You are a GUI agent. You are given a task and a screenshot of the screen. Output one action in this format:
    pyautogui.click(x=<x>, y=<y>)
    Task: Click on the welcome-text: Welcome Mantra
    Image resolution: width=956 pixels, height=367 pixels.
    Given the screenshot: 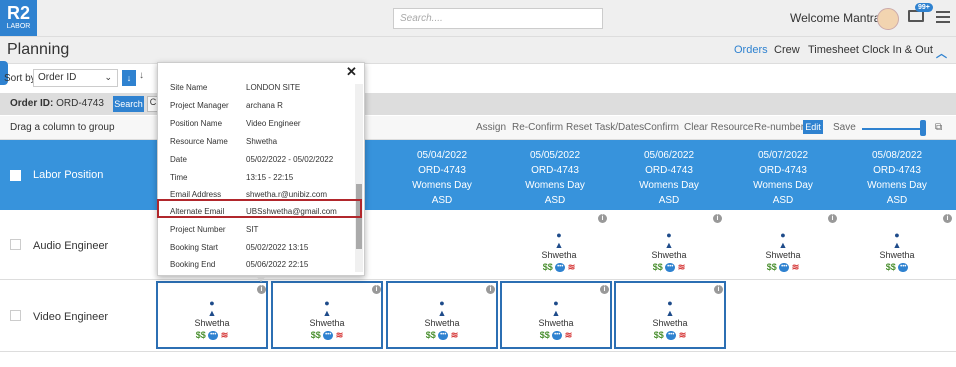 What is the action you would take?
    pyautogui.click(x=835, y=18)
    